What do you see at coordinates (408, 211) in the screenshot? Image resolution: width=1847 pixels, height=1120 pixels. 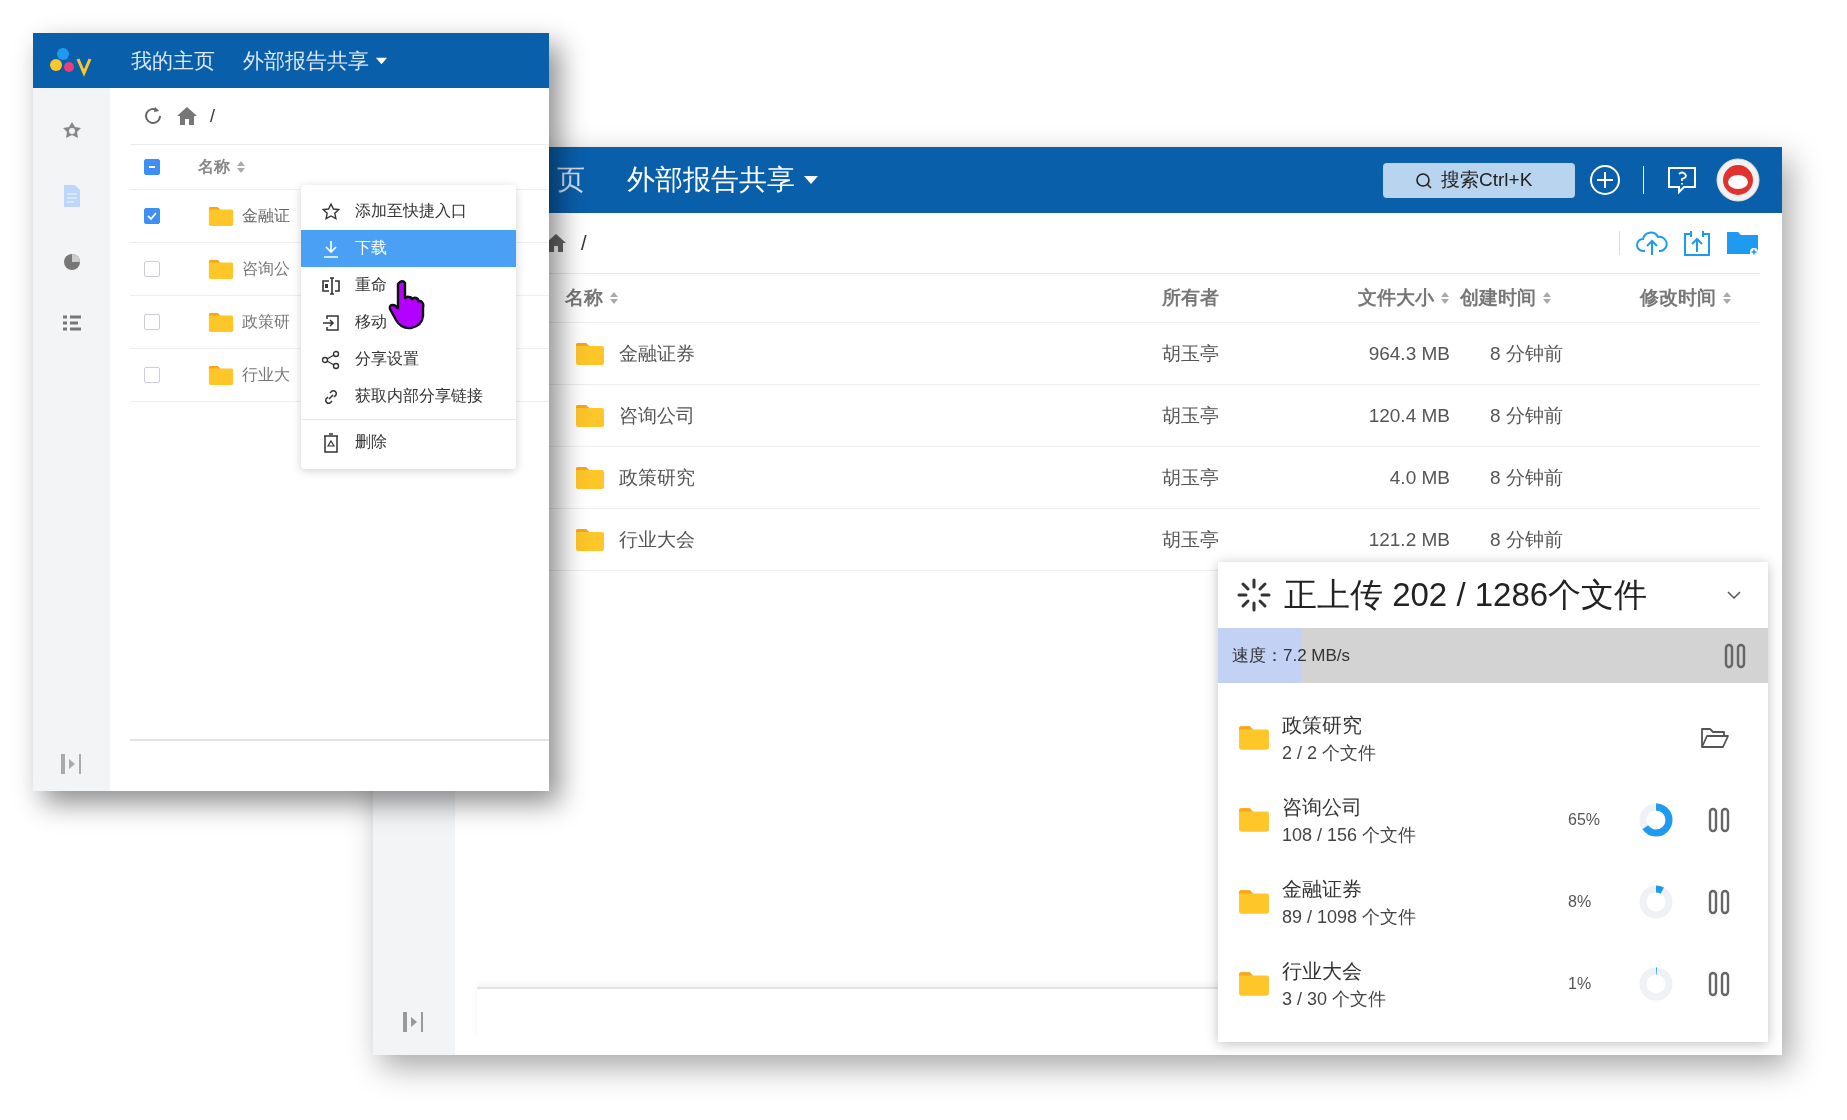 I see `menu-item: 添加至快捷入口` at bounding box center [408, 211].